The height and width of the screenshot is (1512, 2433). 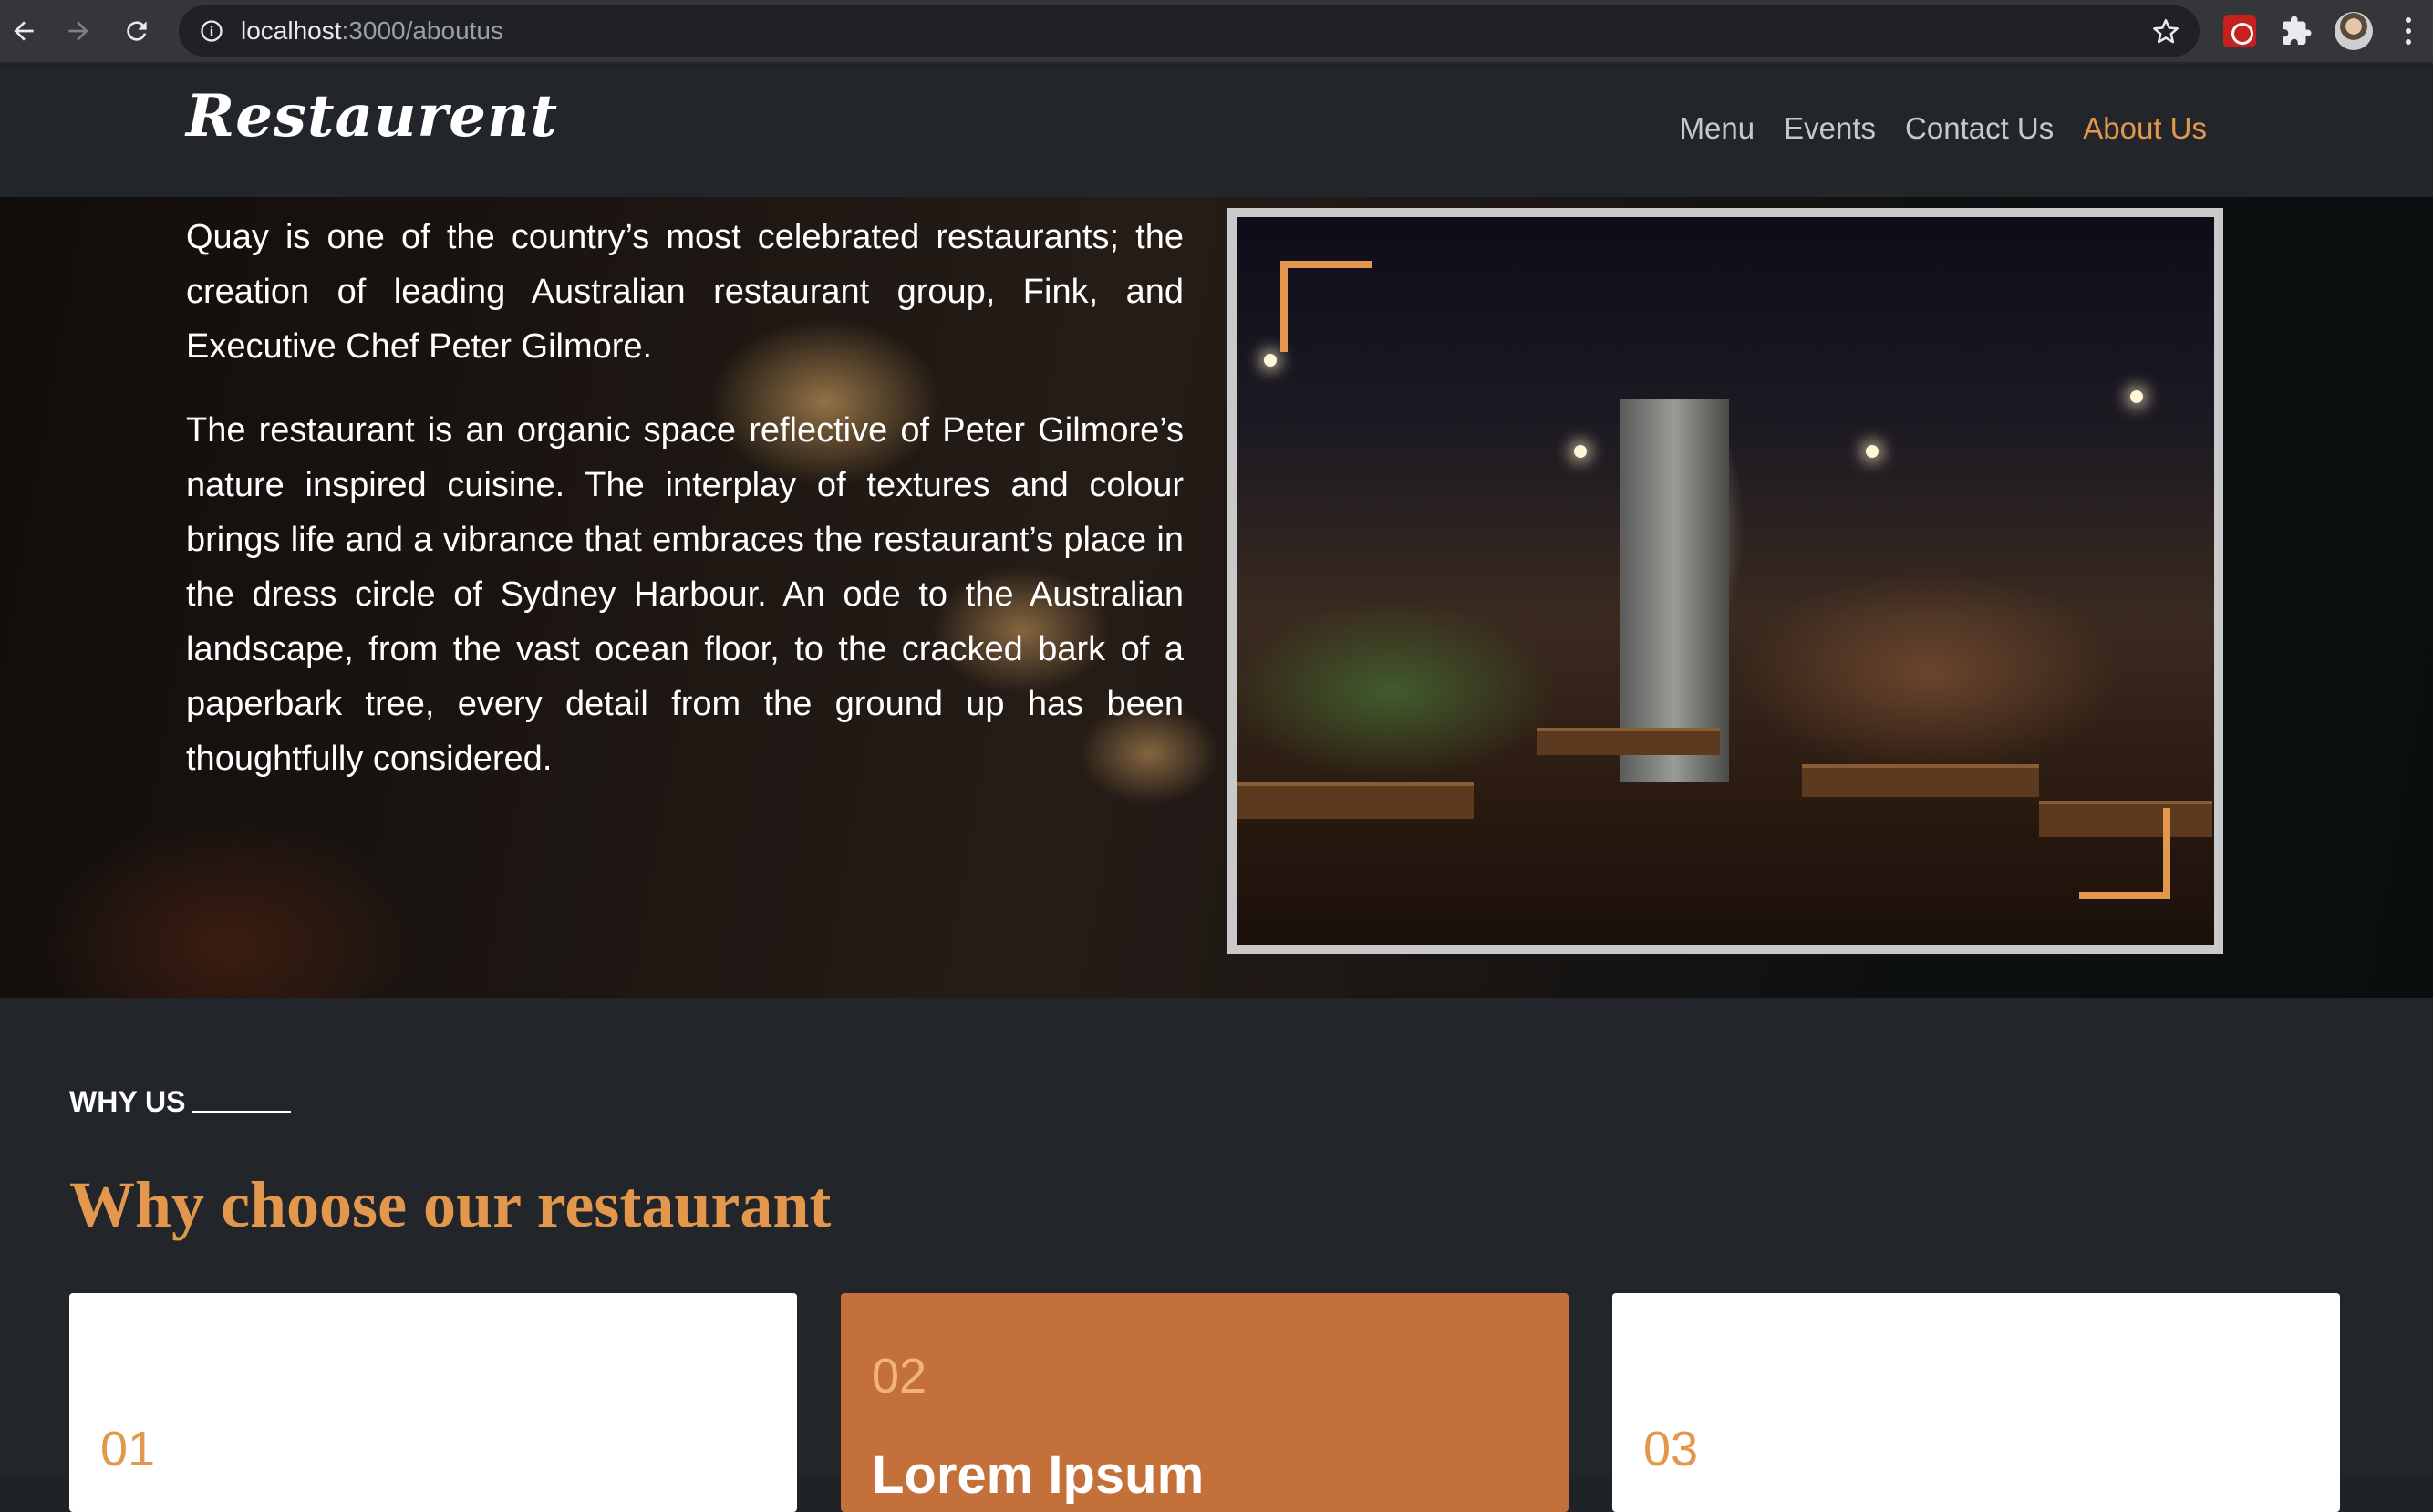 I want to click on card-number: 01, so click(x=128, y=1449).